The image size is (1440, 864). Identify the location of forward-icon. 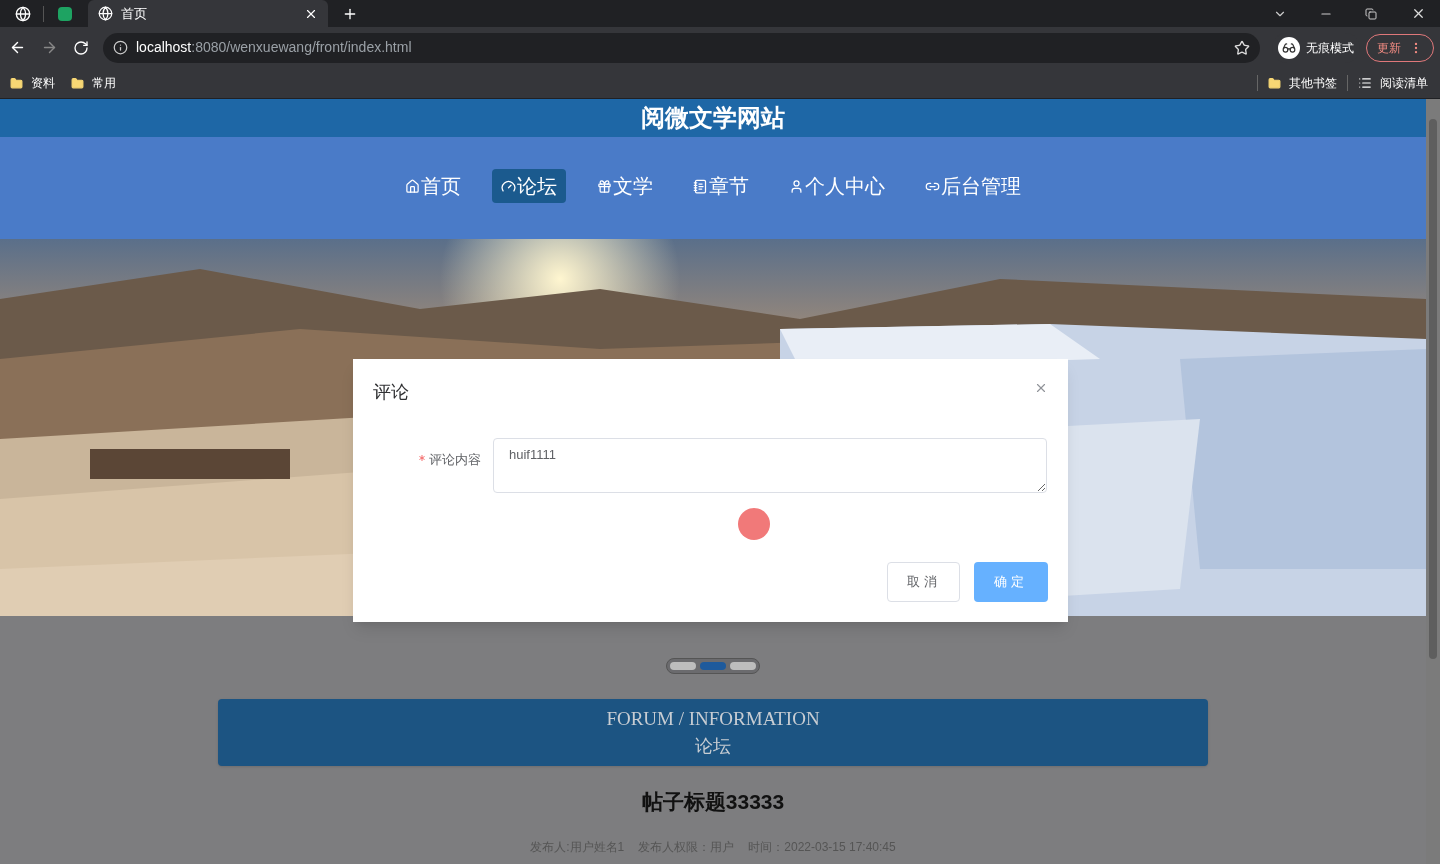
(49, 47).